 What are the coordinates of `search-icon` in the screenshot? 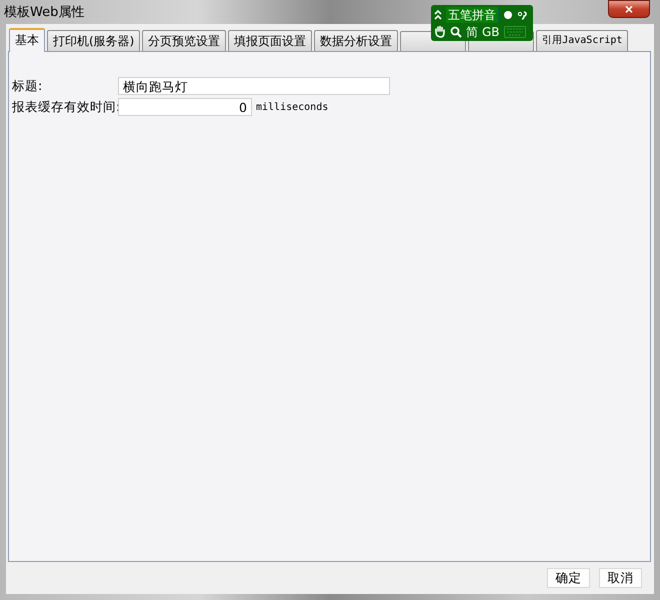 It's located at (456, 32).